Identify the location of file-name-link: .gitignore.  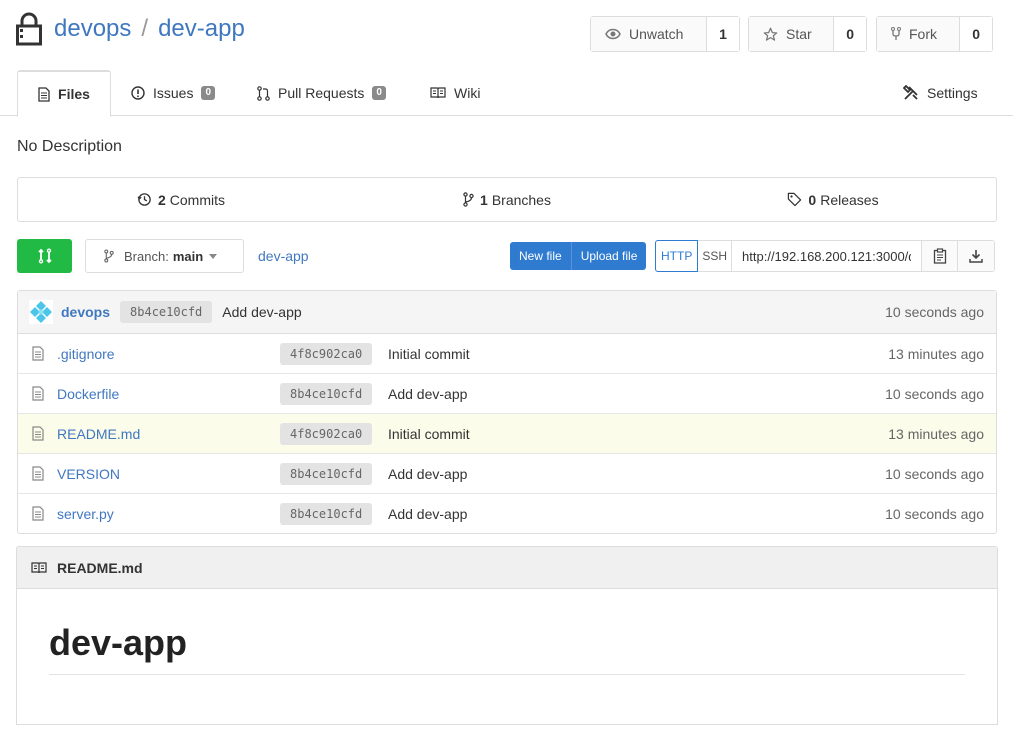
(86, 354).